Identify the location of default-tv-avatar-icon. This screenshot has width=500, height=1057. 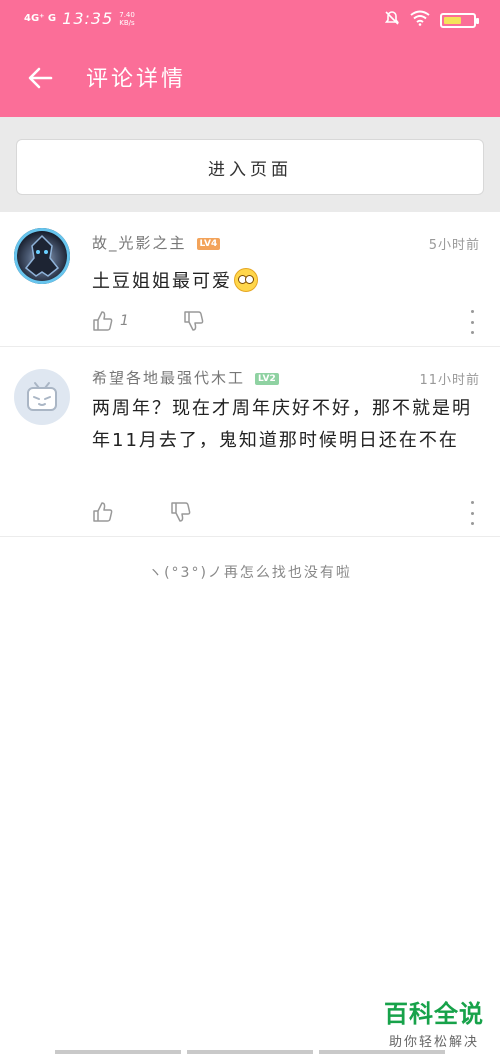
(42, 396).